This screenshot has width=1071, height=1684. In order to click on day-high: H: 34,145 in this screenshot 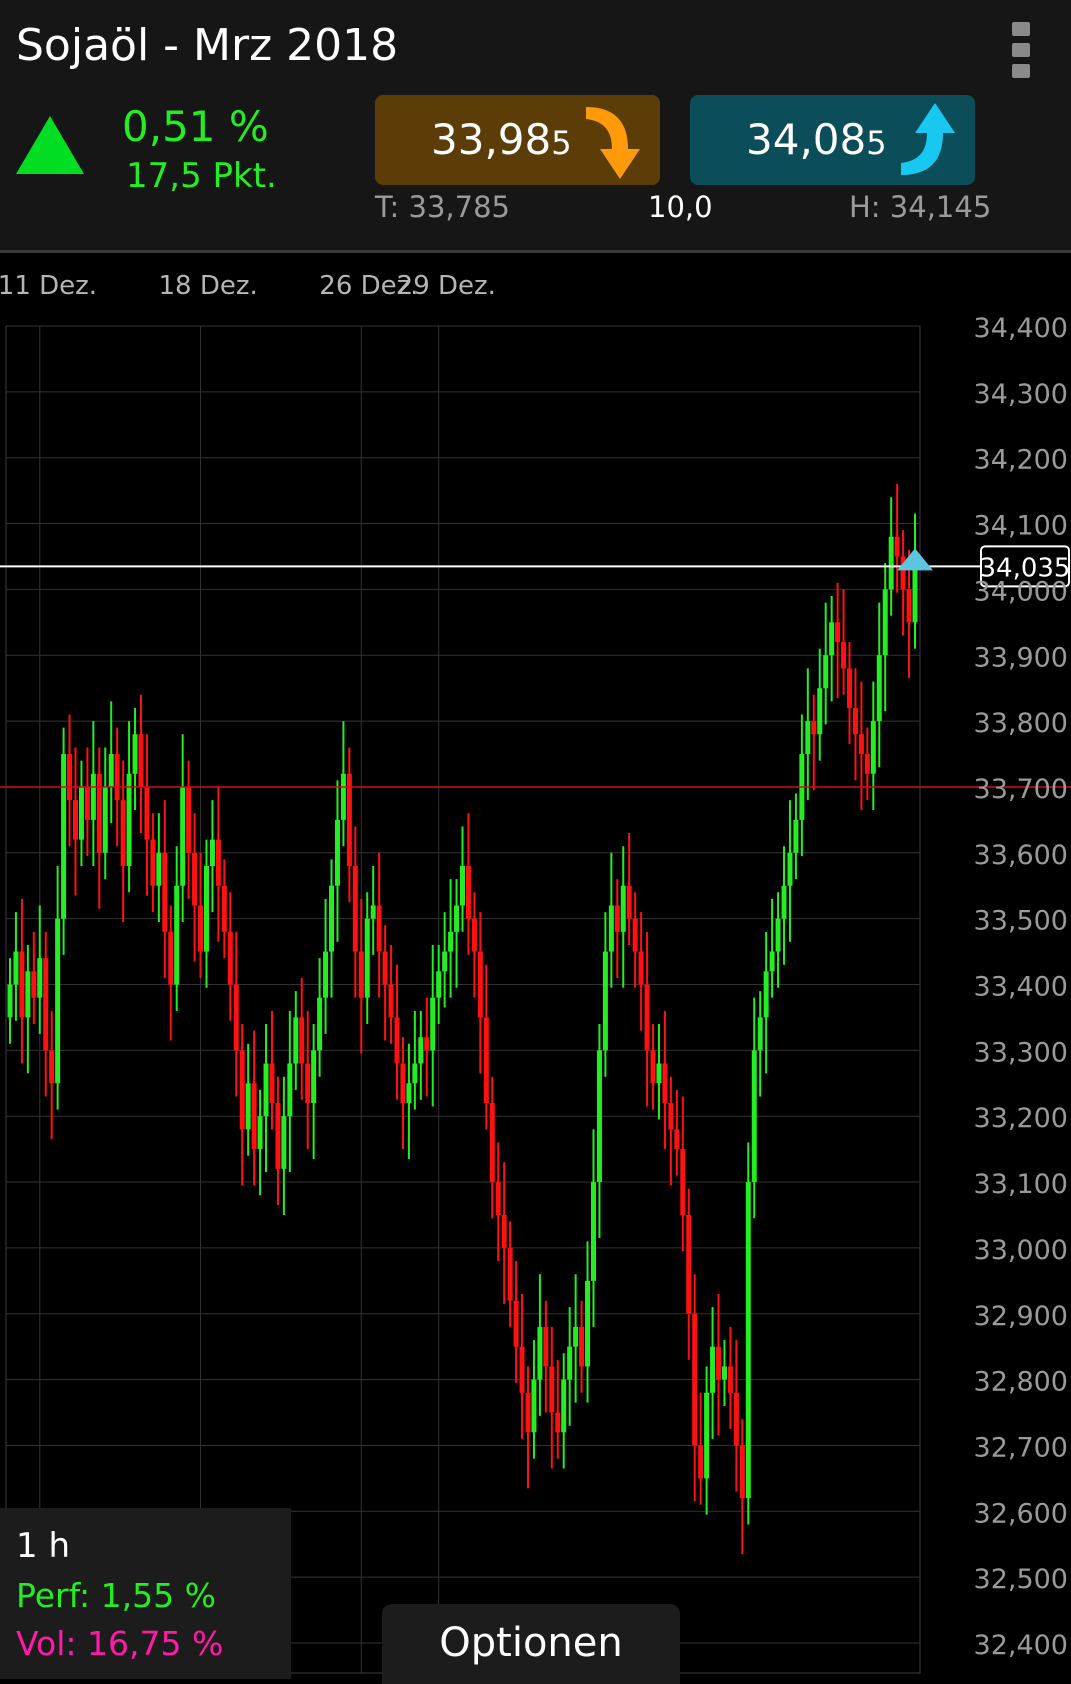, I will do `click(920, 207)`.